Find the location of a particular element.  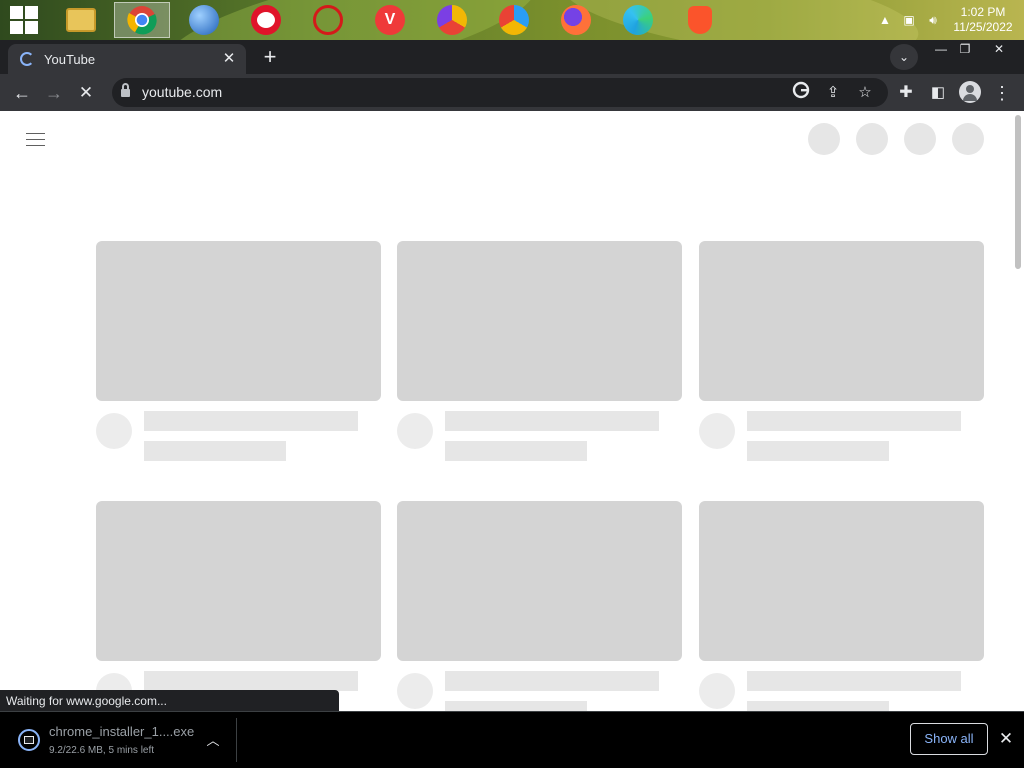

tab-strip: YouTube ✕ + ⌄ — ❐ ✕ is located at coordinates (512, 57).